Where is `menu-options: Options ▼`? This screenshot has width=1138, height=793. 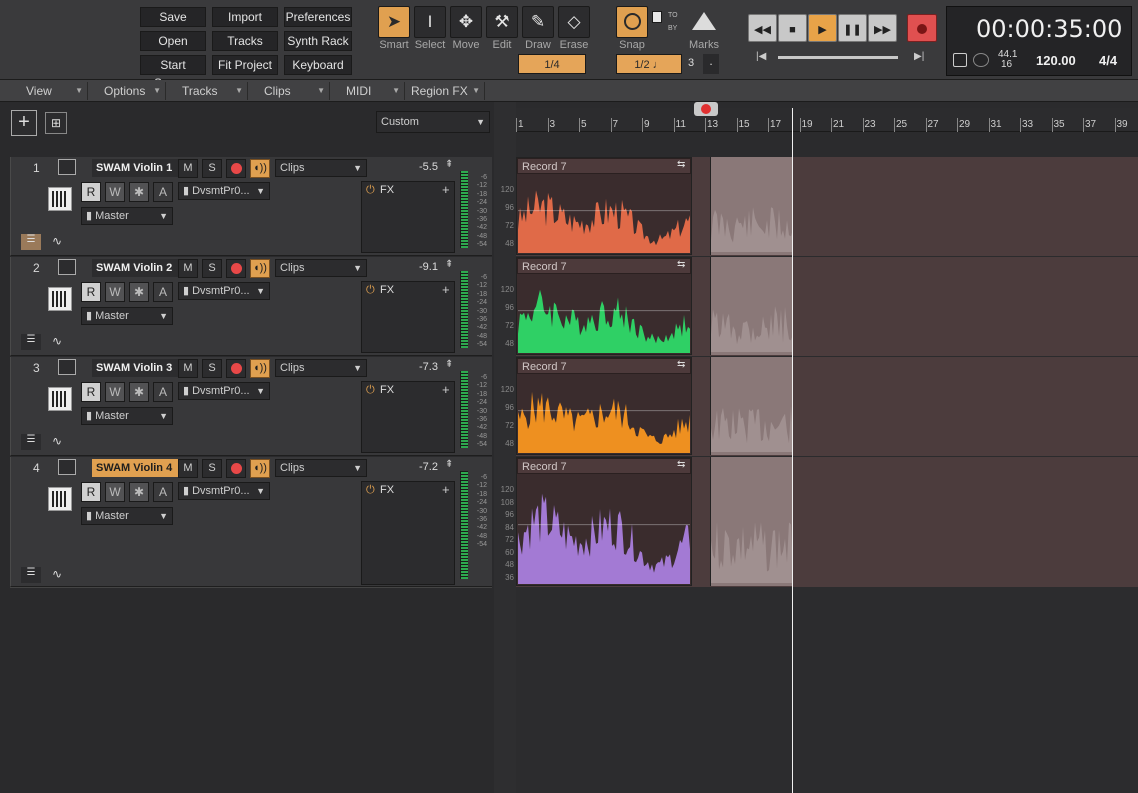 menu-options: Options ▼ is located at coordinates (127, 91).